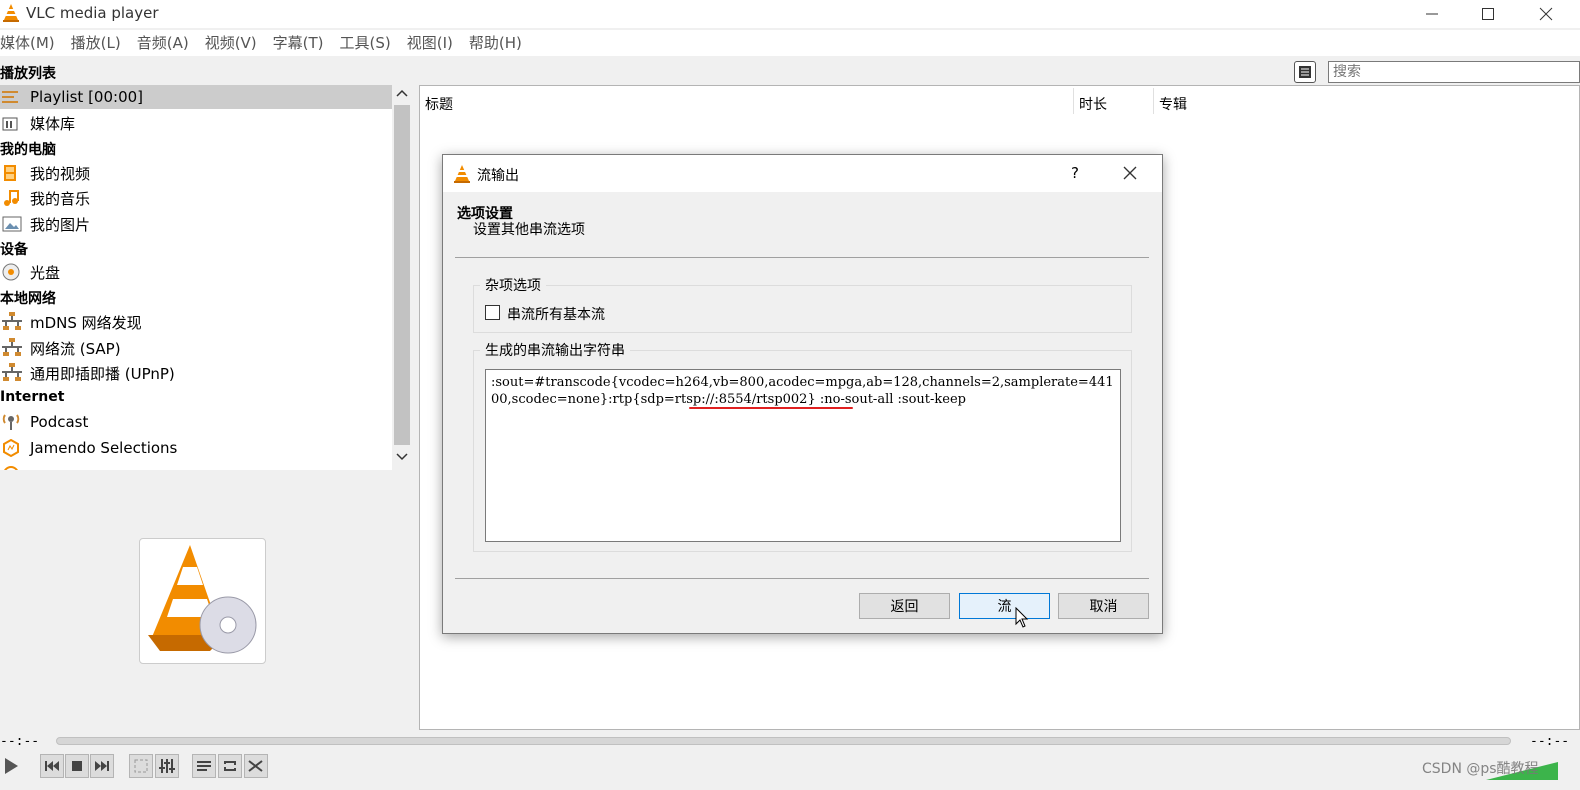  I want to click on list-view-icon, so click(1305, 72).